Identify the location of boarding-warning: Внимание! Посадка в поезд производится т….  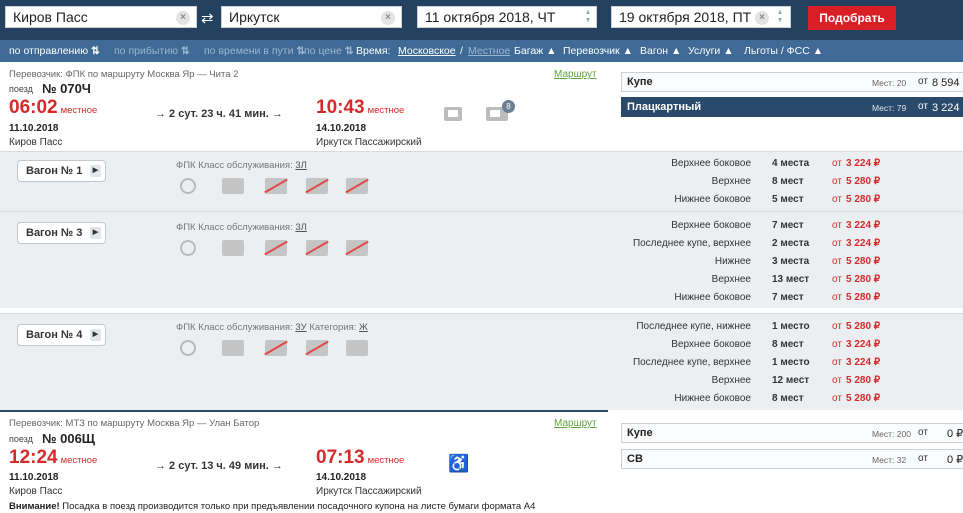
(272, 506).